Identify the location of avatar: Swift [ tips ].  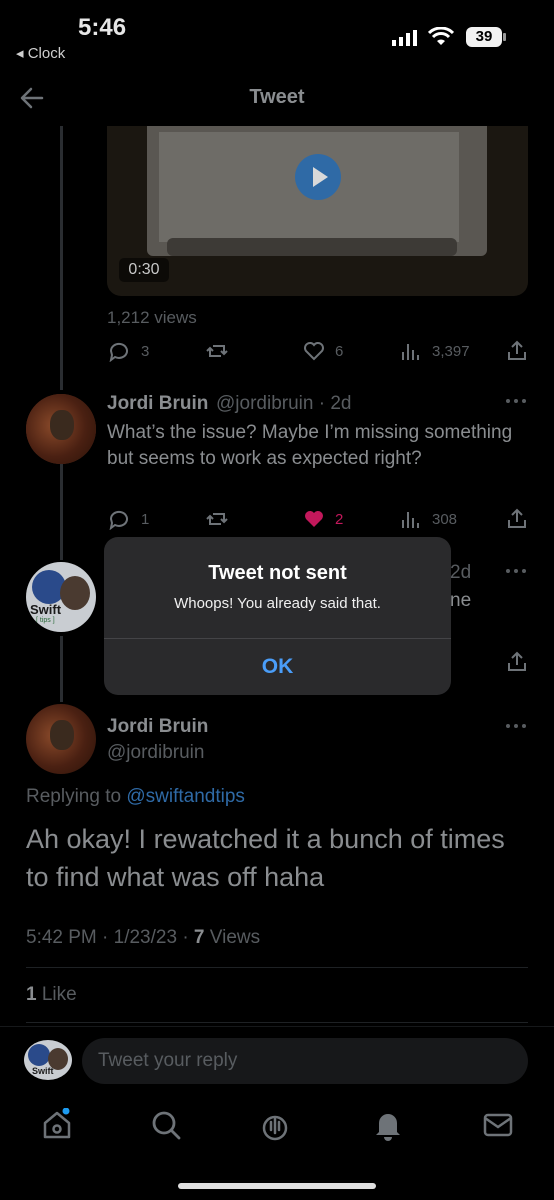
(61, 597).